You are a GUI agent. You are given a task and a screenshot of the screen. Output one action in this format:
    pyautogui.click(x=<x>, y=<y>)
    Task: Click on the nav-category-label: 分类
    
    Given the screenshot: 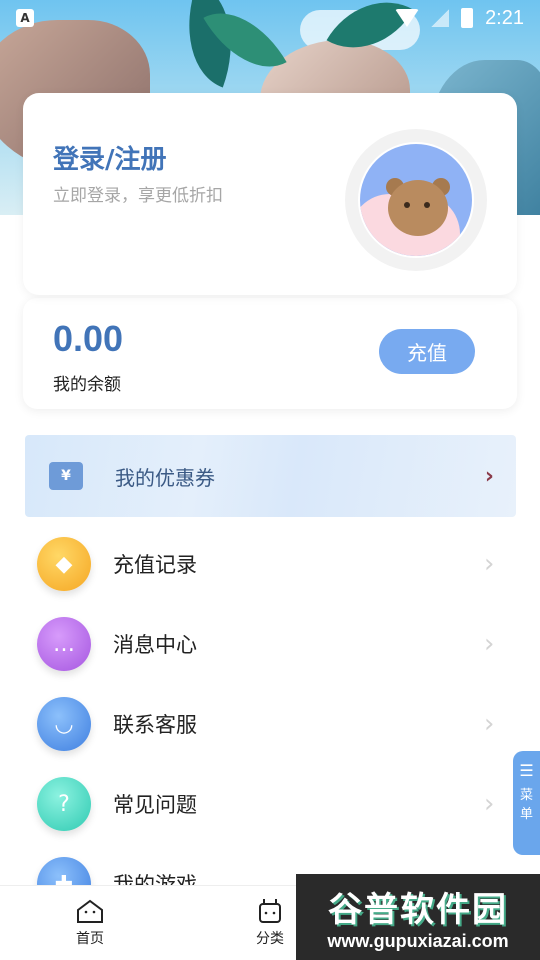 What is the action you would take?
    pyautogui.click(x=270, y=939)
    